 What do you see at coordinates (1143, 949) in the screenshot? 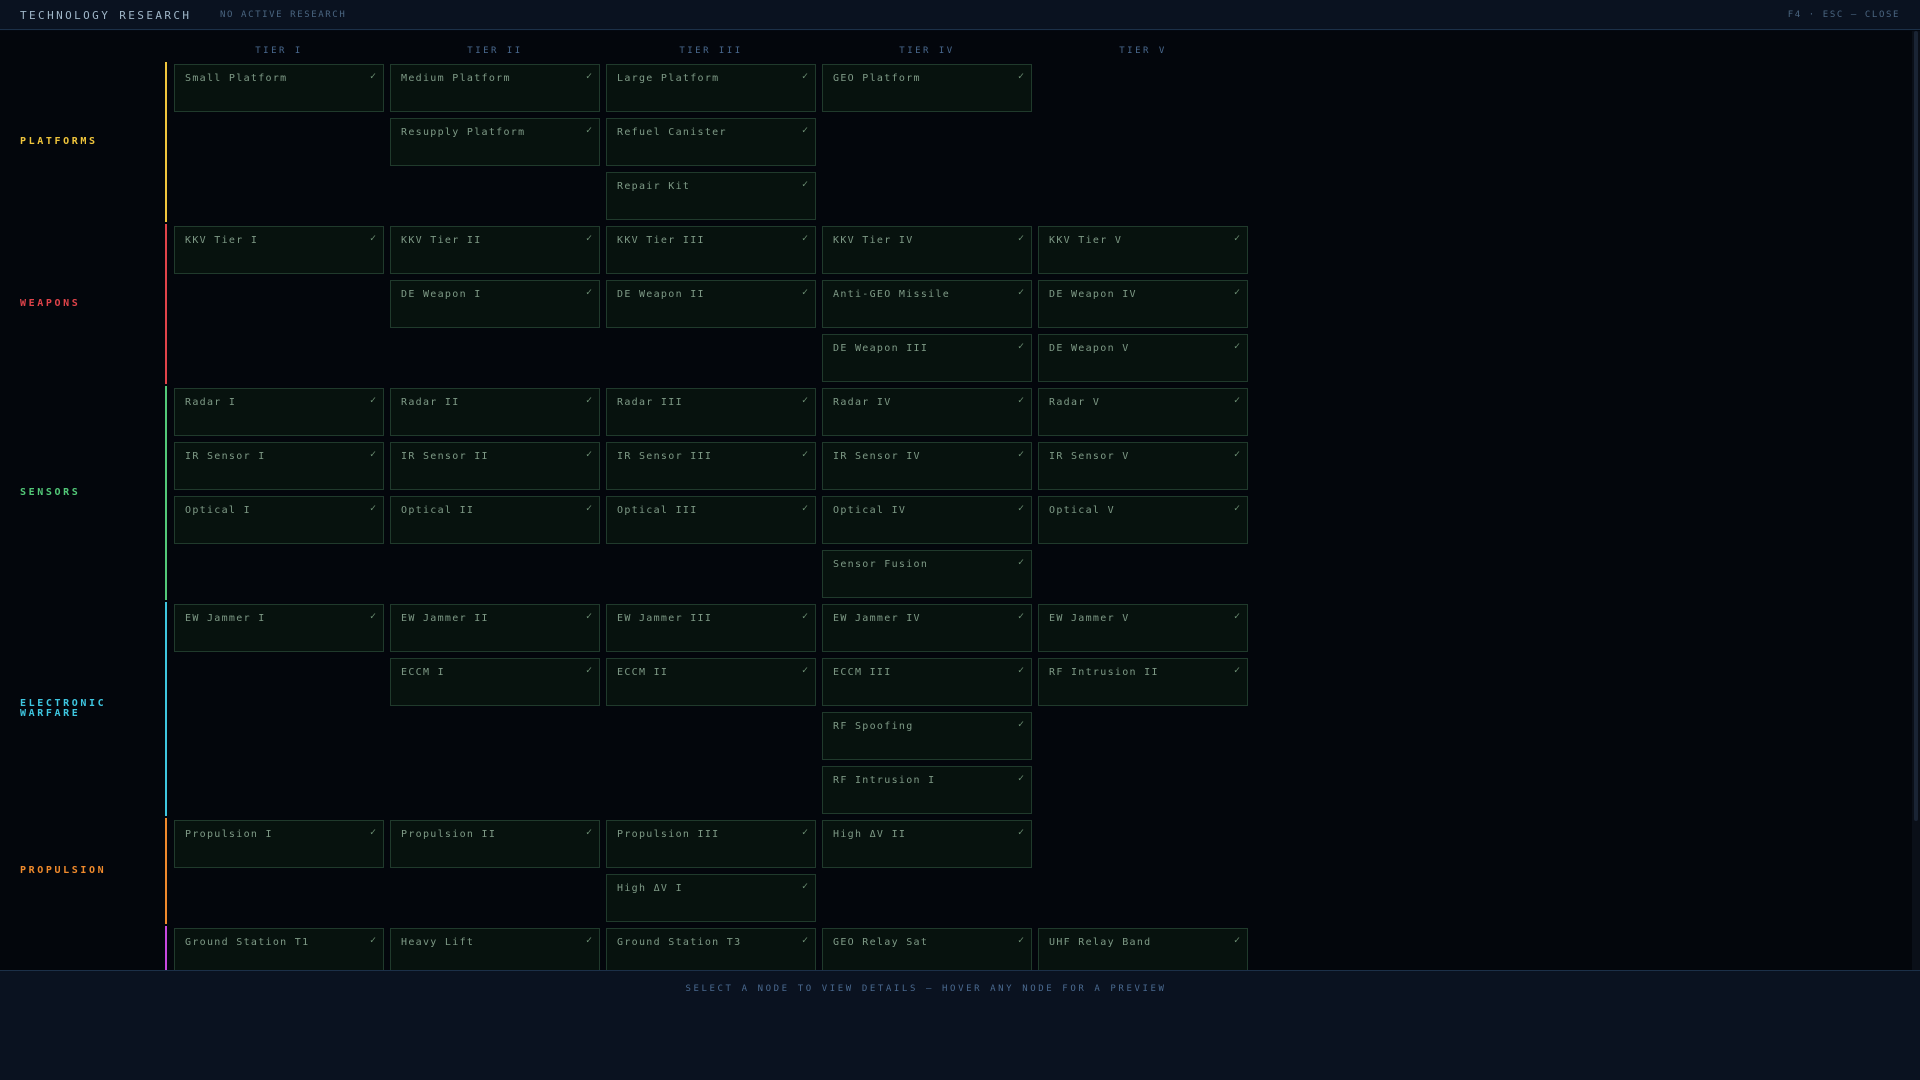
I see `tech-node: UHF Relay Band ✓` at bounding box center [1143, 949].